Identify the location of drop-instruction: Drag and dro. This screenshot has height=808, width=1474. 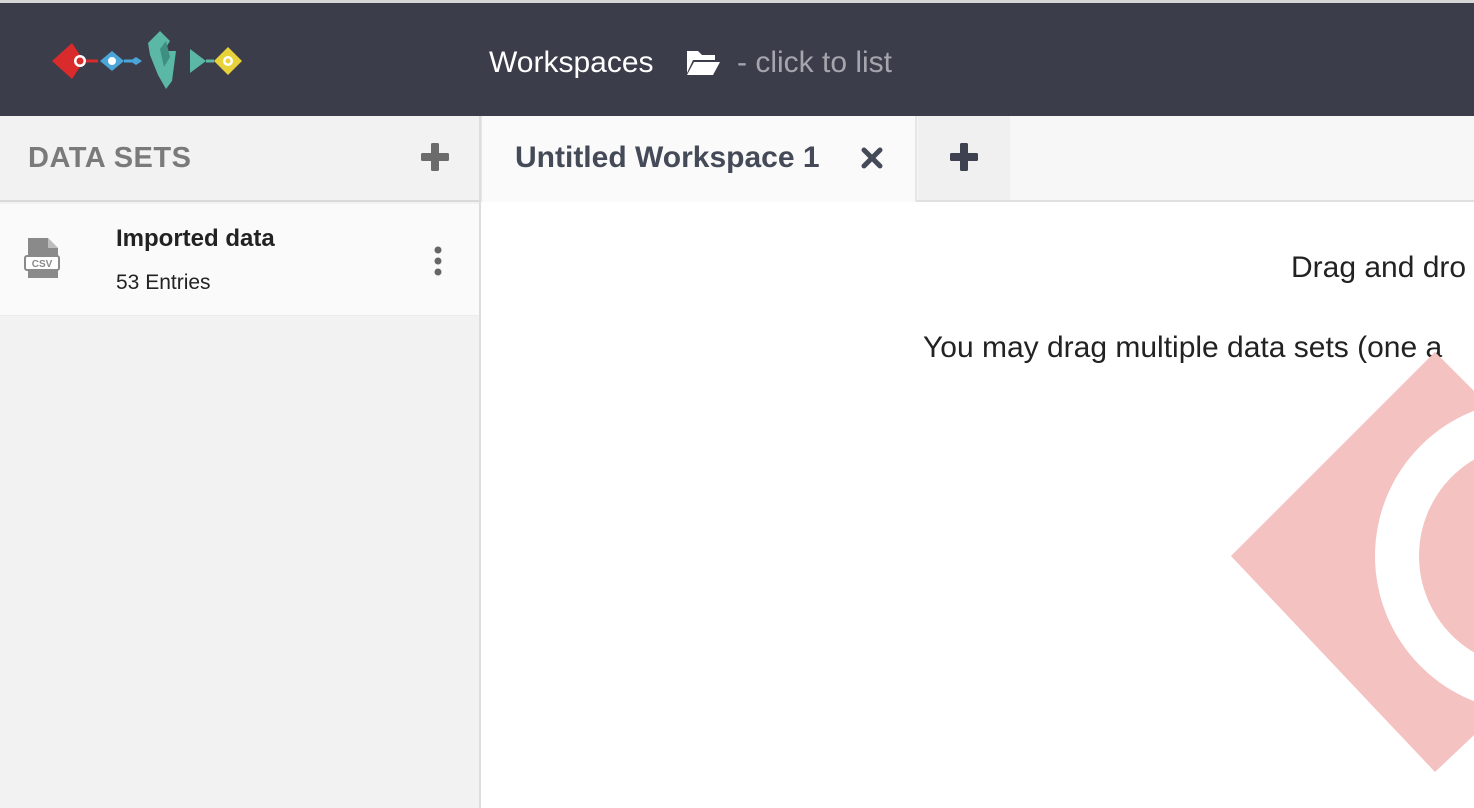
(1379, 267).